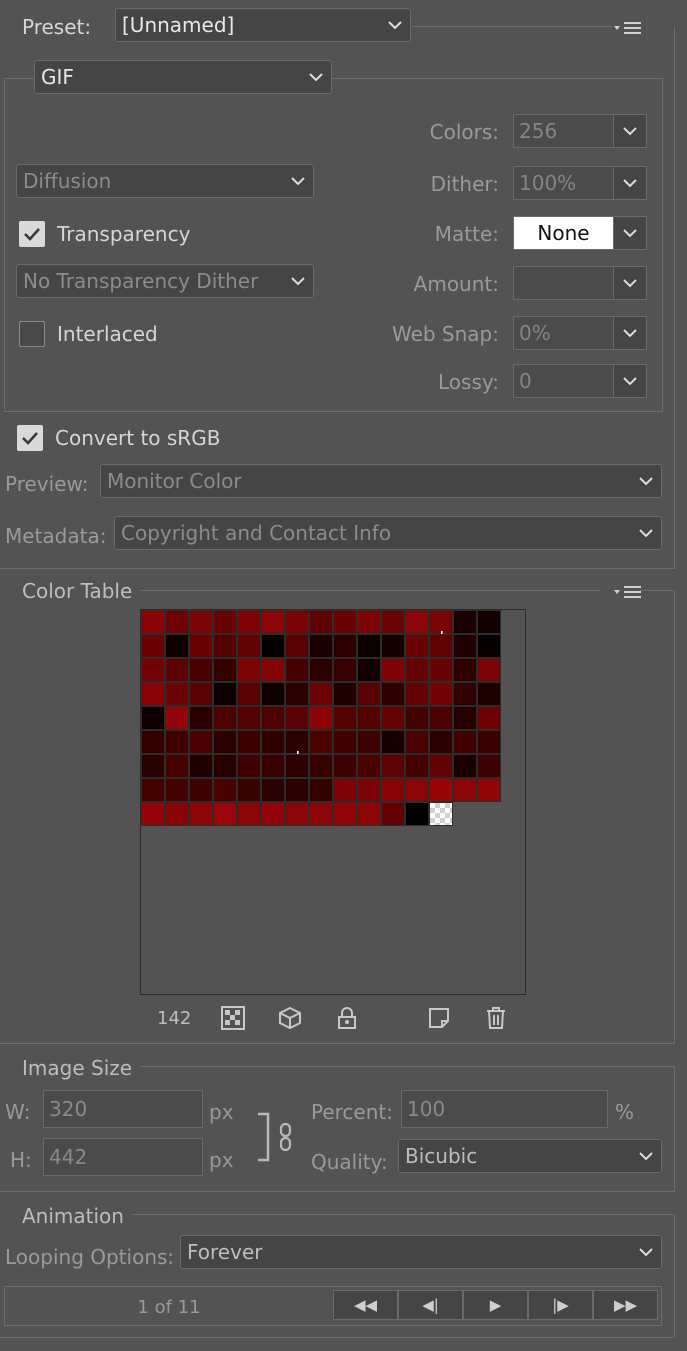 The height and width of the screenshot is (1351, 687). What do you see at coordinates (165, 281) in the screenshot?
I see `transparency-dither-select: No Transparency Dither` at bounding box center [165, 281].